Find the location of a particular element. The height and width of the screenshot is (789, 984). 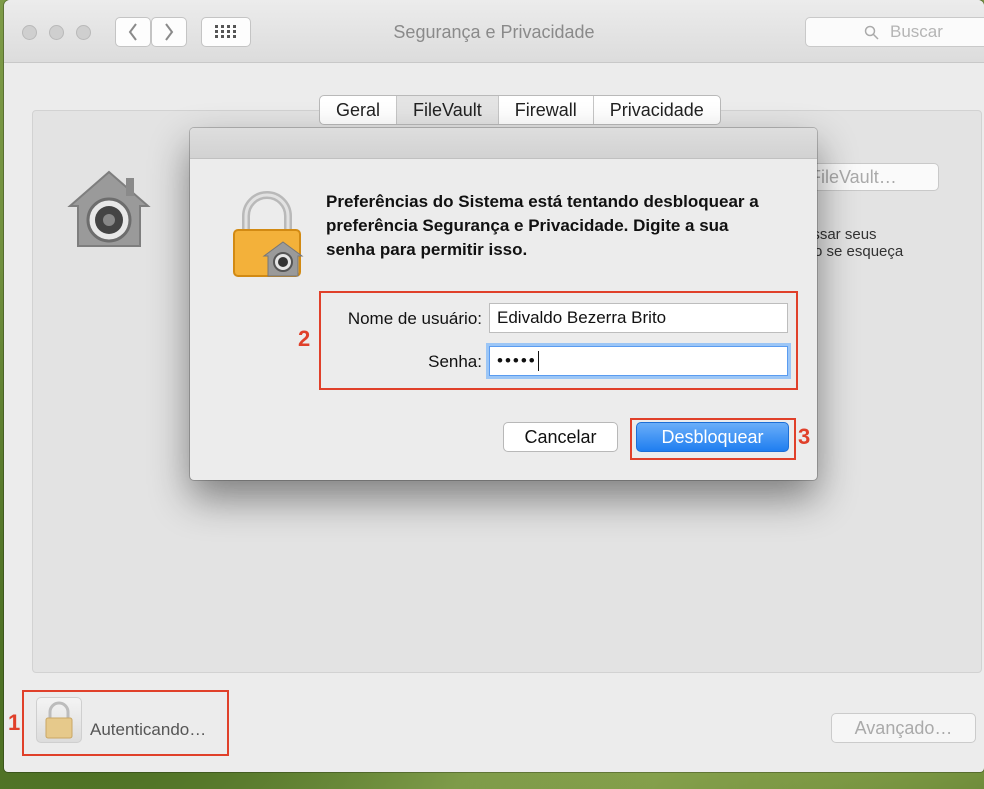

tab-bar: Geral FileVault Firewall Privacidade is located at coordinates (520, 110).